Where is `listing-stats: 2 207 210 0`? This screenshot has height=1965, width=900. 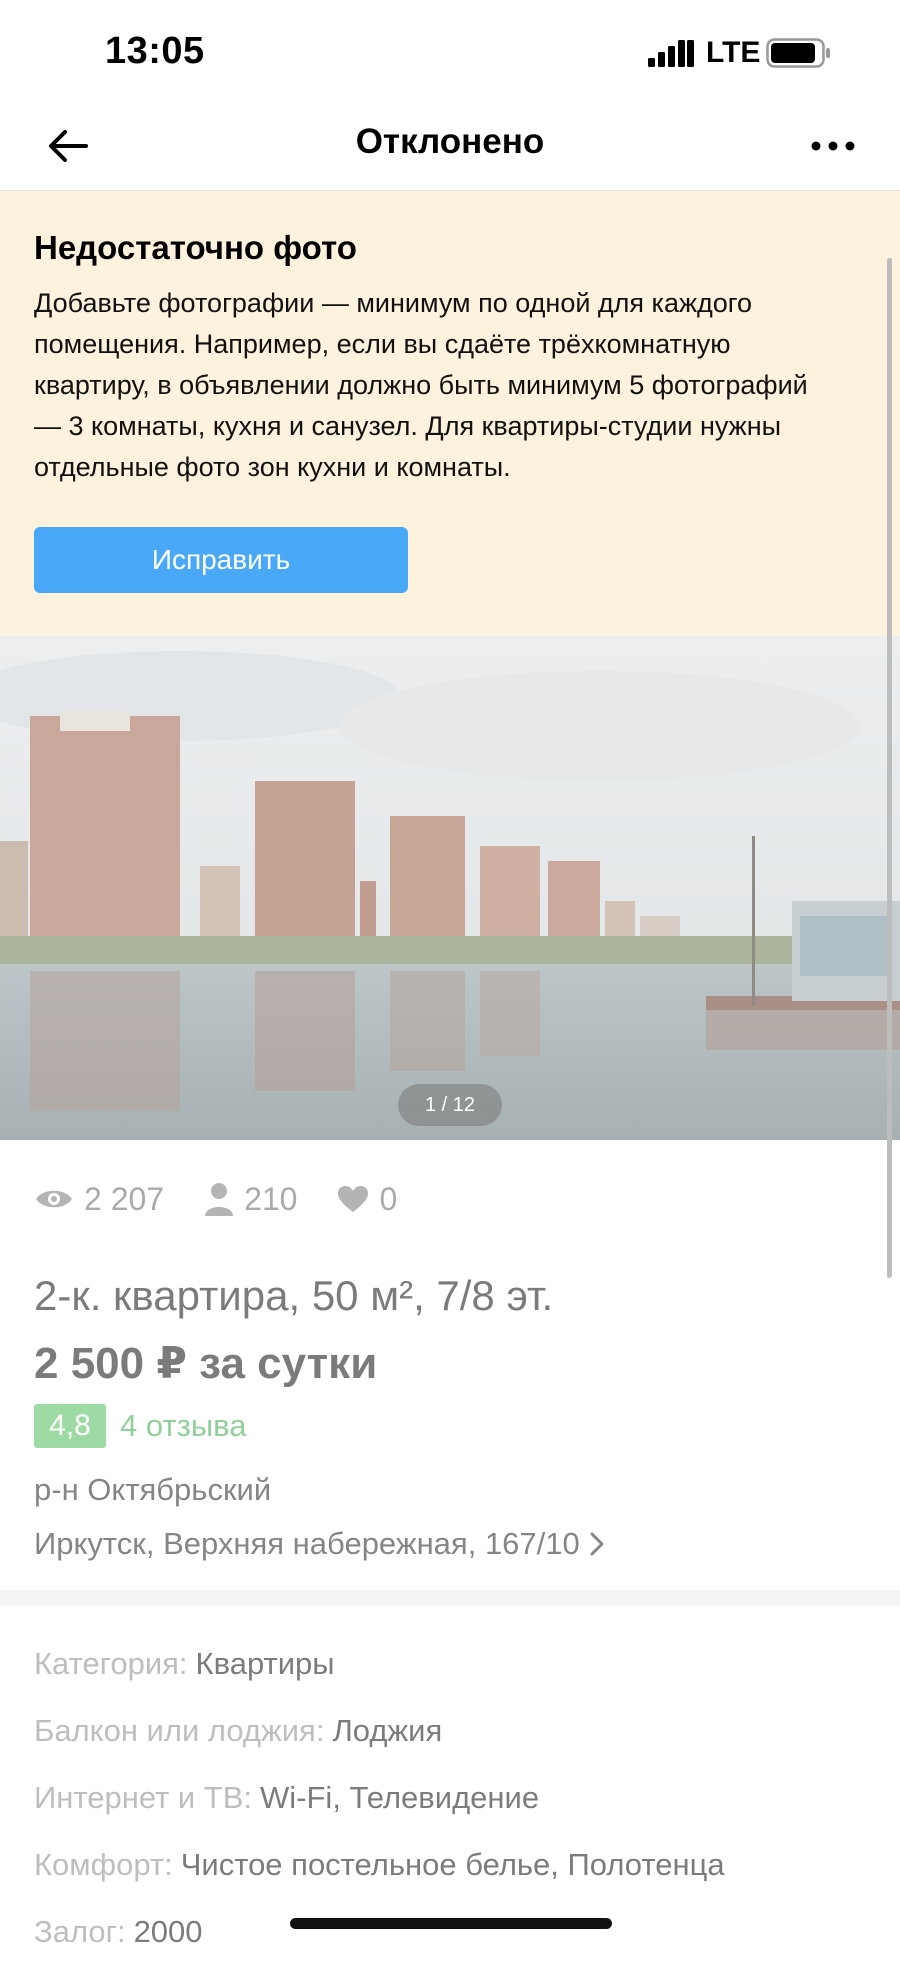
listing-stats: 2 207 210 0 is located at coordinates (235, 1199).